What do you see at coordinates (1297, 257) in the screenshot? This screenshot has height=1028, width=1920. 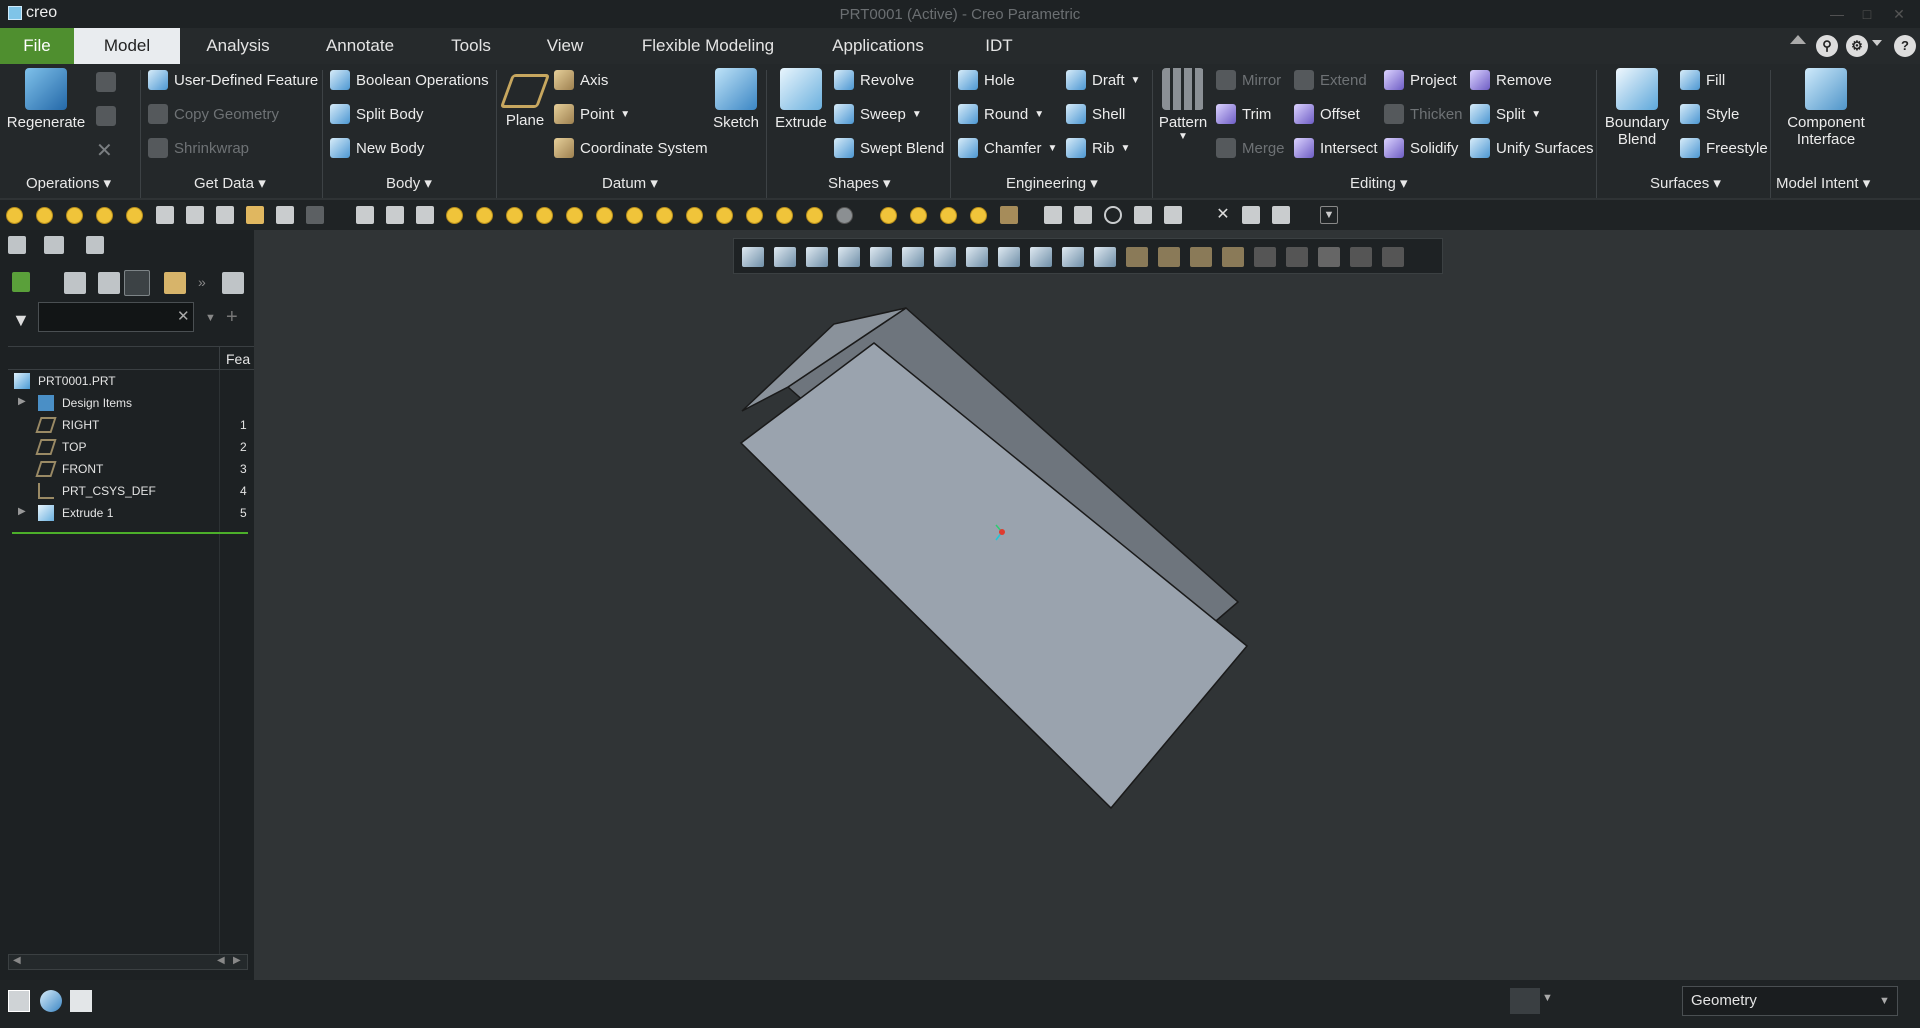 I see `spin-center-icon` at bounding box center [1297, 257].